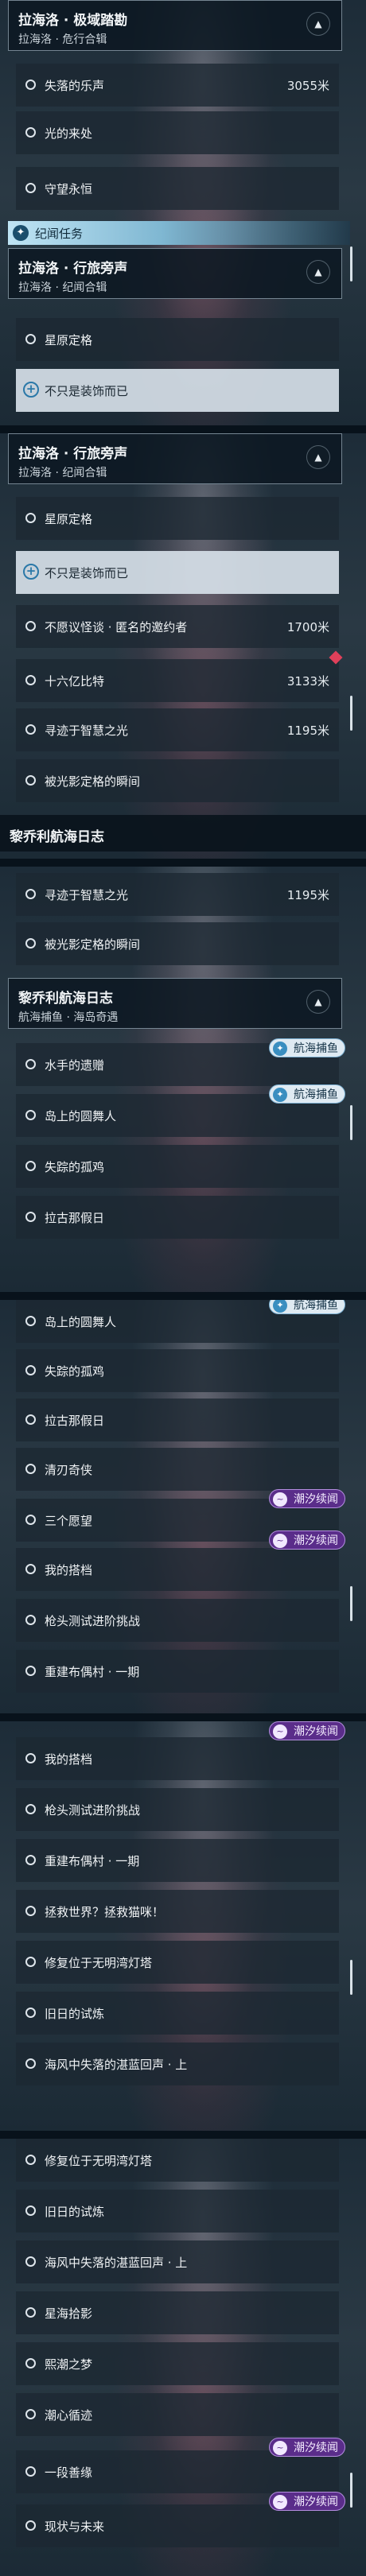 The height and width of the screenshot is (2576, 366). I want to click on quest-label: 失踪的孤鸡, so click(75, 1167).